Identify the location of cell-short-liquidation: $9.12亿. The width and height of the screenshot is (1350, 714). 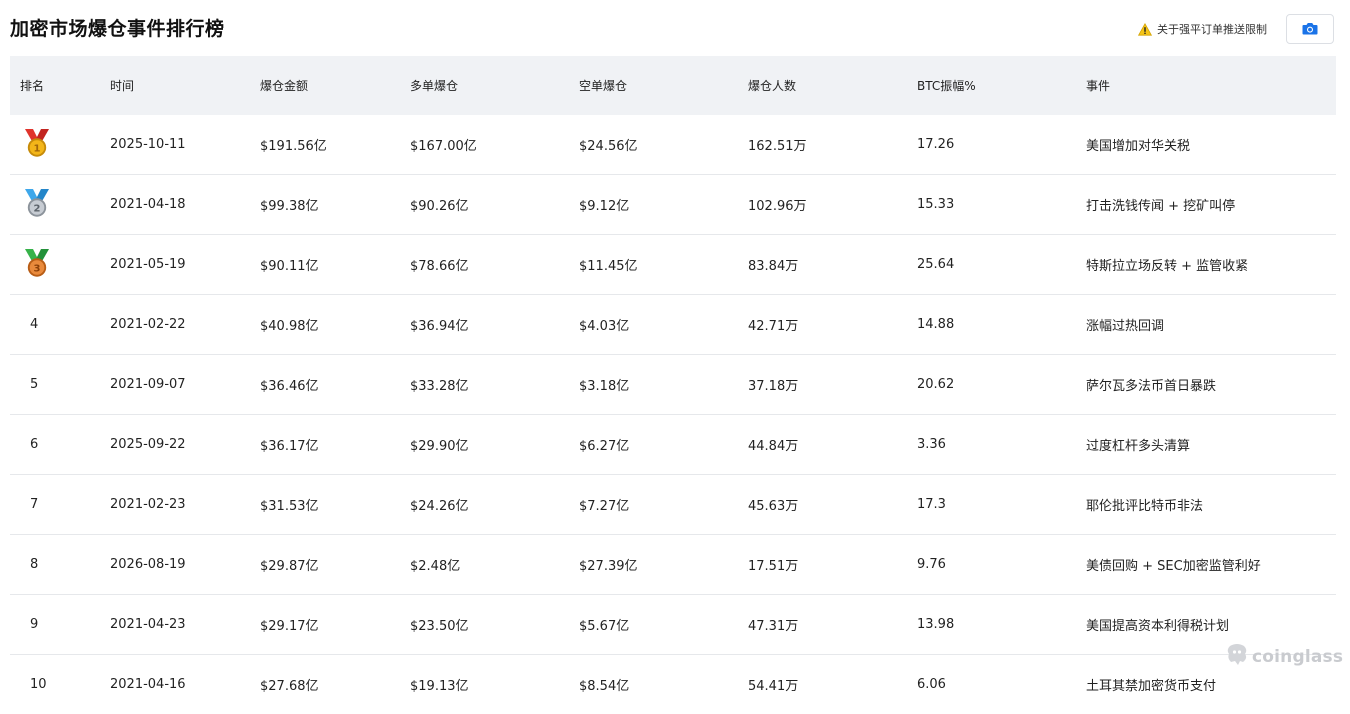
(653, 205).